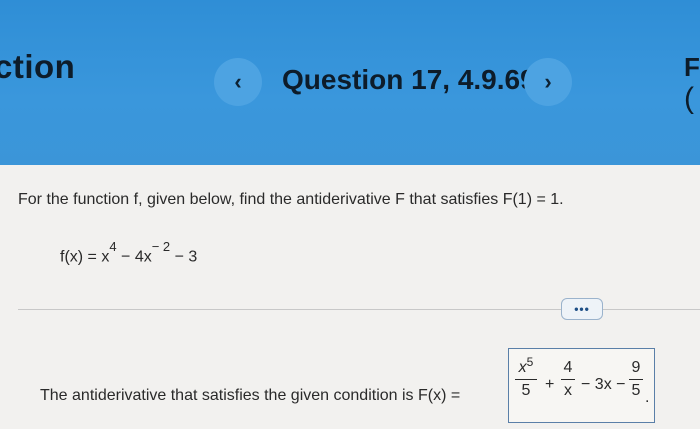  Describe the element at coordinates (568, 367) in the screenshot. I see `term2-num: 4` at that location.